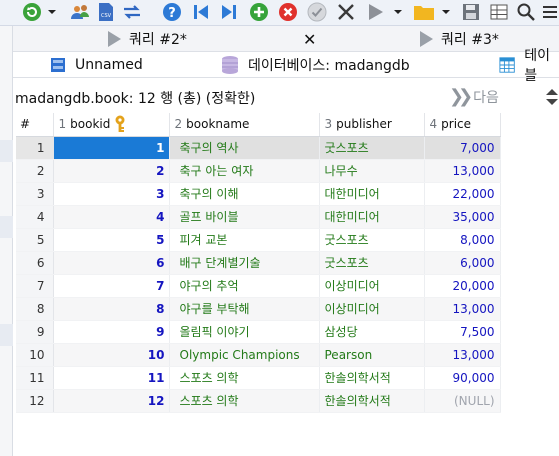 Image resolution: width=559 pixels, height=456 pixels. I want to click on users-icon, so click(80, 12).